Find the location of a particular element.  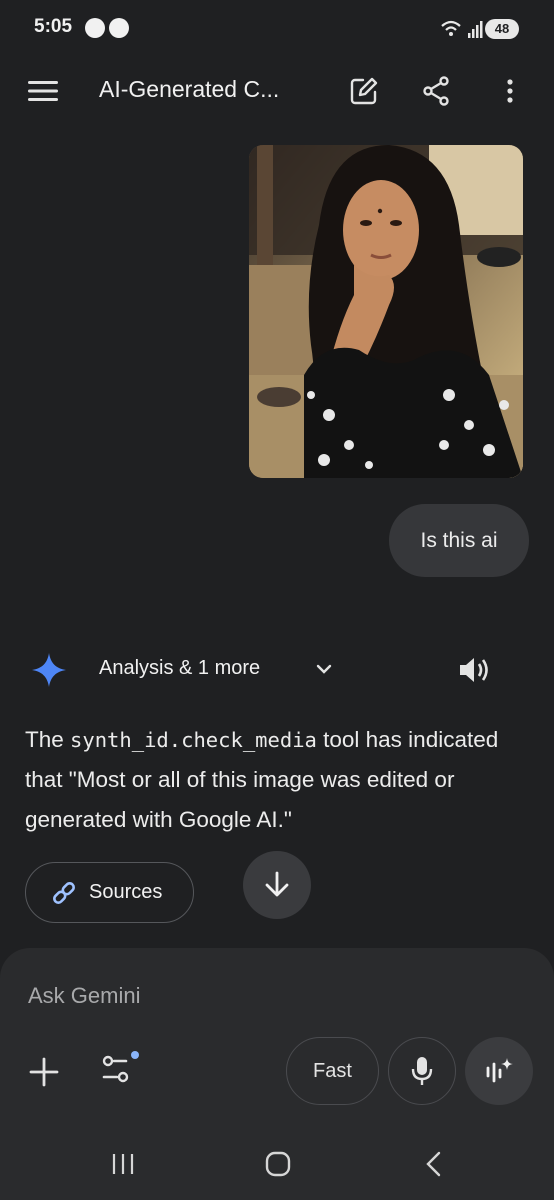

share-icon is located at coordinates (436, 91).